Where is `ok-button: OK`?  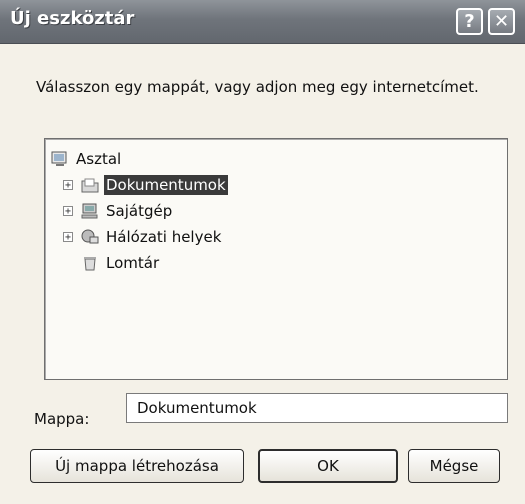 ok-button: OK is located at coordinates (328, 466).